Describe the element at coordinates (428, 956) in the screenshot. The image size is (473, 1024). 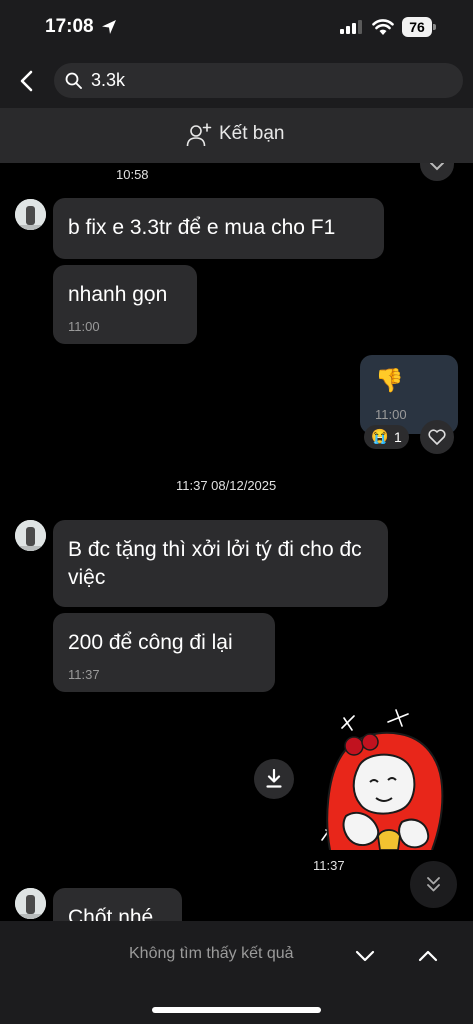
I see `previous-result-button` at that location.